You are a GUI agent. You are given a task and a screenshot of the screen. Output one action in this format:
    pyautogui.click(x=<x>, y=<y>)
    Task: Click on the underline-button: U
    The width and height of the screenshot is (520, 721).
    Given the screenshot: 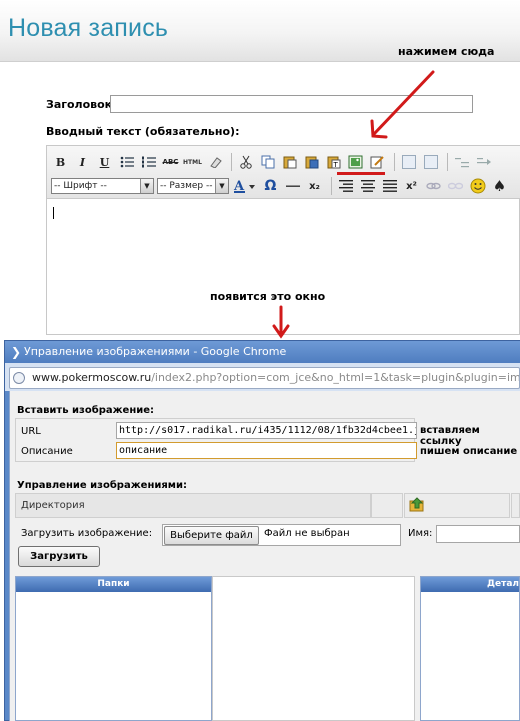 What is the action you would take?
    pyautogui.click(x=104, y=162)
    